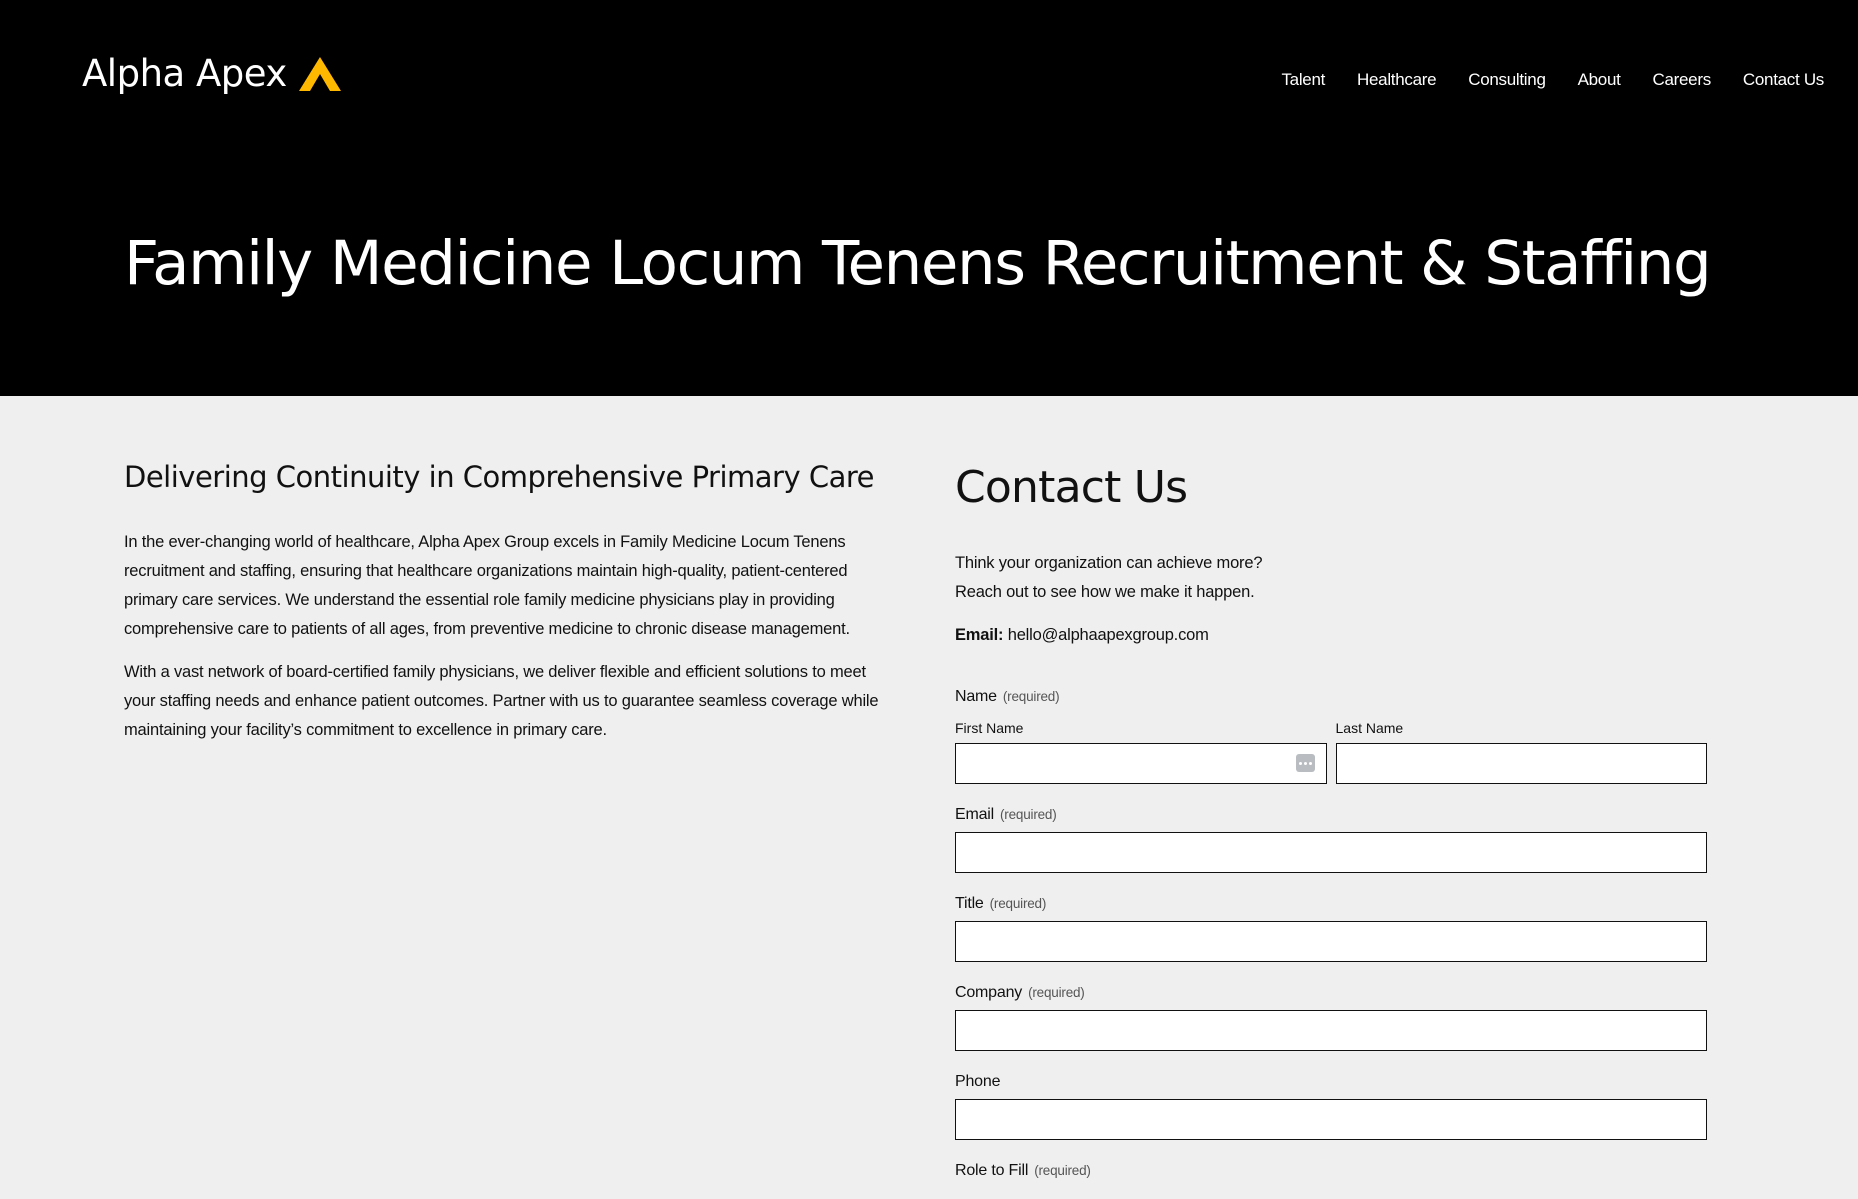  Describe the element at coordinates (319, 73) in the screenshot. I see `apex-triangle-icon` at that location.